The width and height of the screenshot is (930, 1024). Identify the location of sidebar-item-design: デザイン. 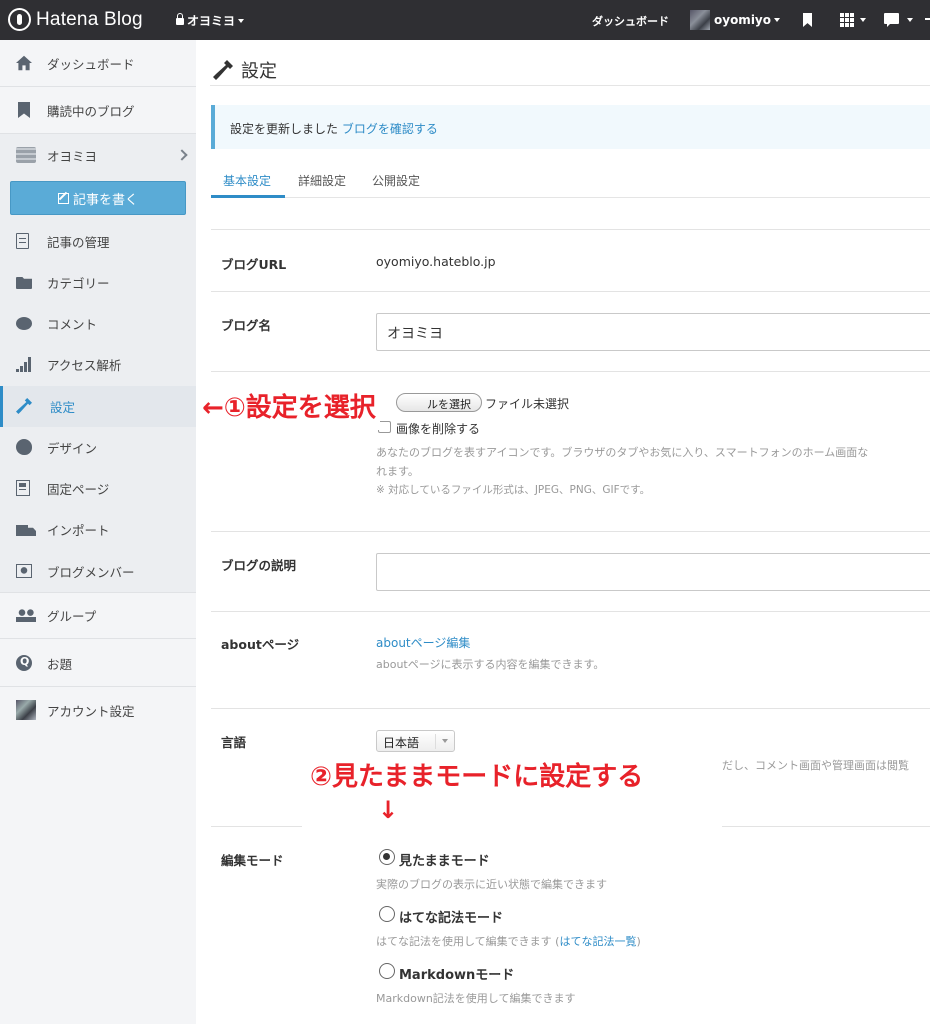
(98, 447).